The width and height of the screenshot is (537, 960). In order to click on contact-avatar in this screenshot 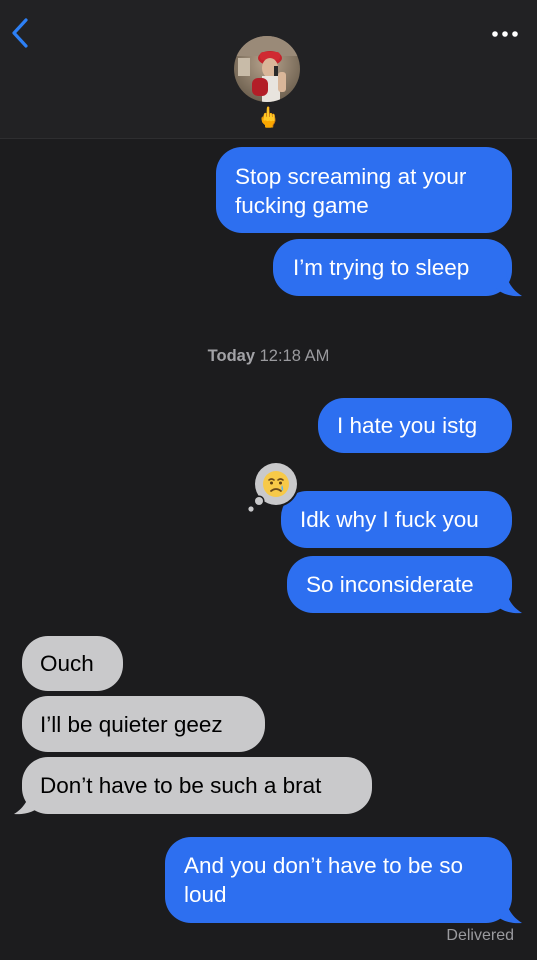, I will do `click(267, 69)`.